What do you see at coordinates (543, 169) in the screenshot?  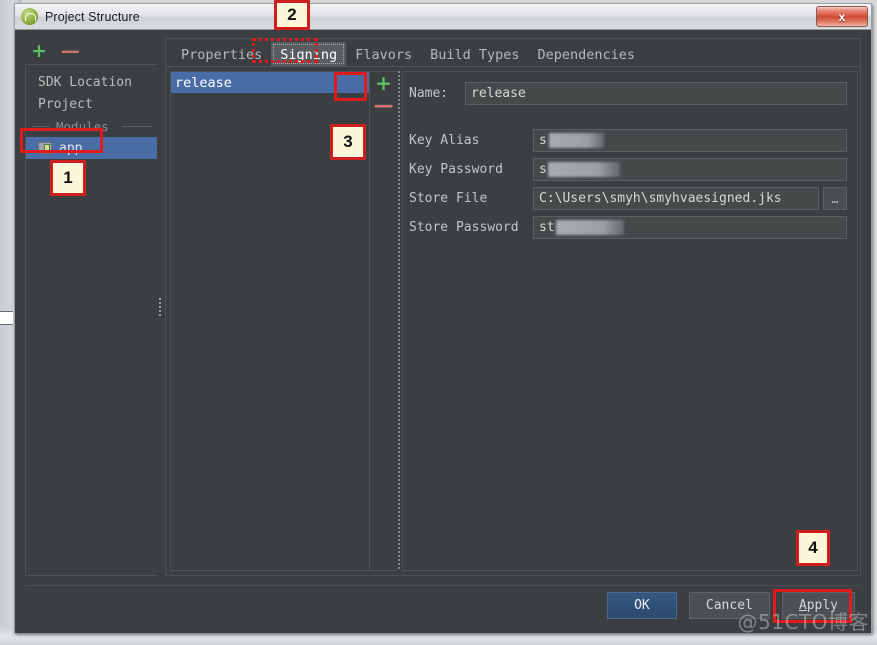 I see `key-password-value: s` at bounding box center [543, 169].